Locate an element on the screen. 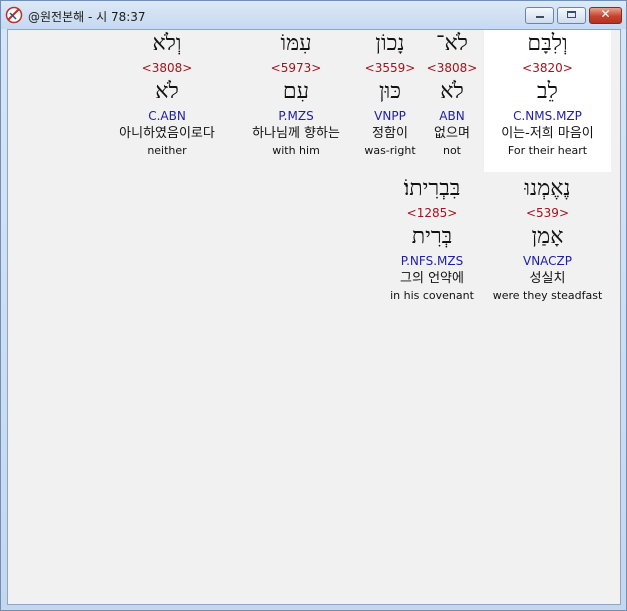  word-cell: לֹא־ <3808> לֹא ABN 없으며 not is located at coordinates (452, 101).